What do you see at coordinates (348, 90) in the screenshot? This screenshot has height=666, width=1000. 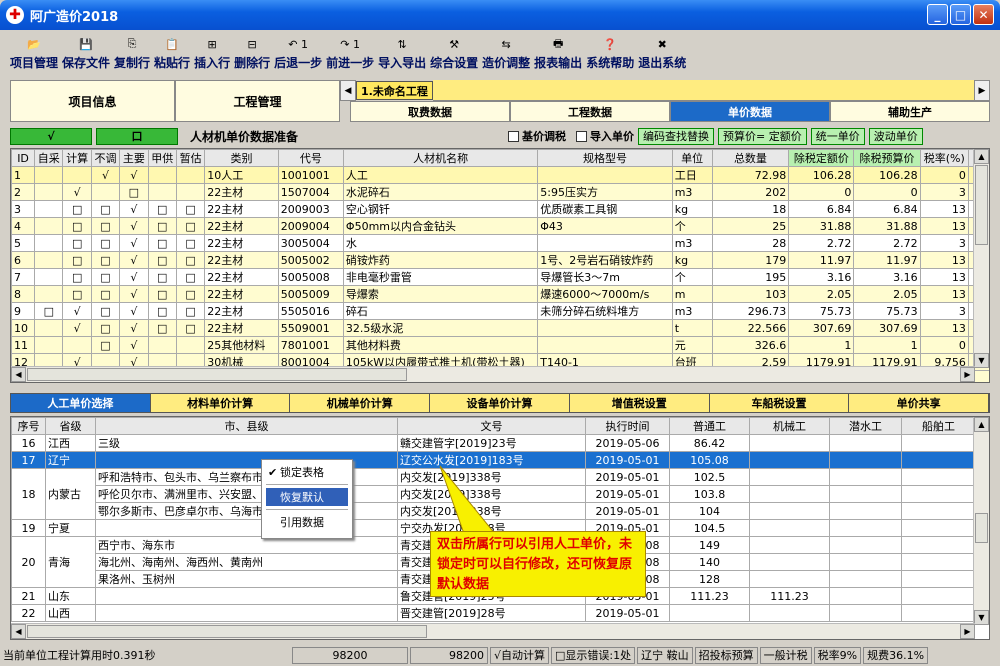 I see `tab-scroll-left-icon: ◀` at bounding box center [348, 90].